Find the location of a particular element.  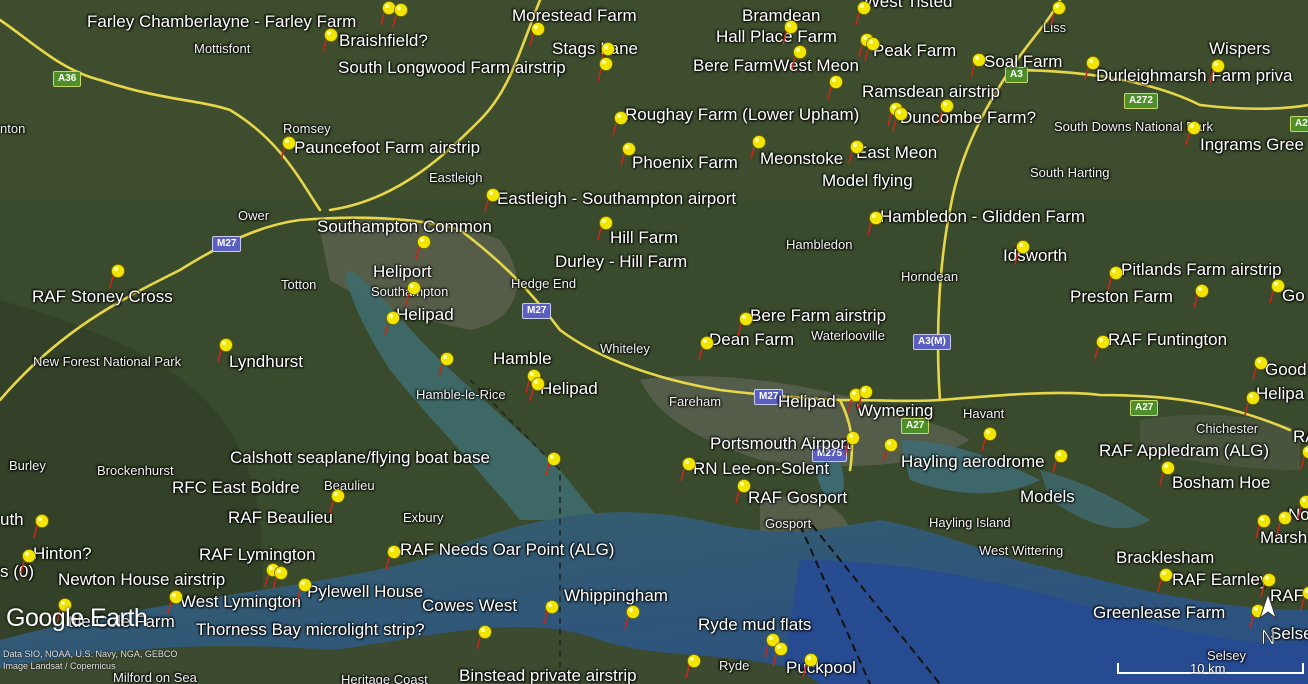

marker-label-ingrams: Ingrams Gree is located at coordinates (1252, 144).